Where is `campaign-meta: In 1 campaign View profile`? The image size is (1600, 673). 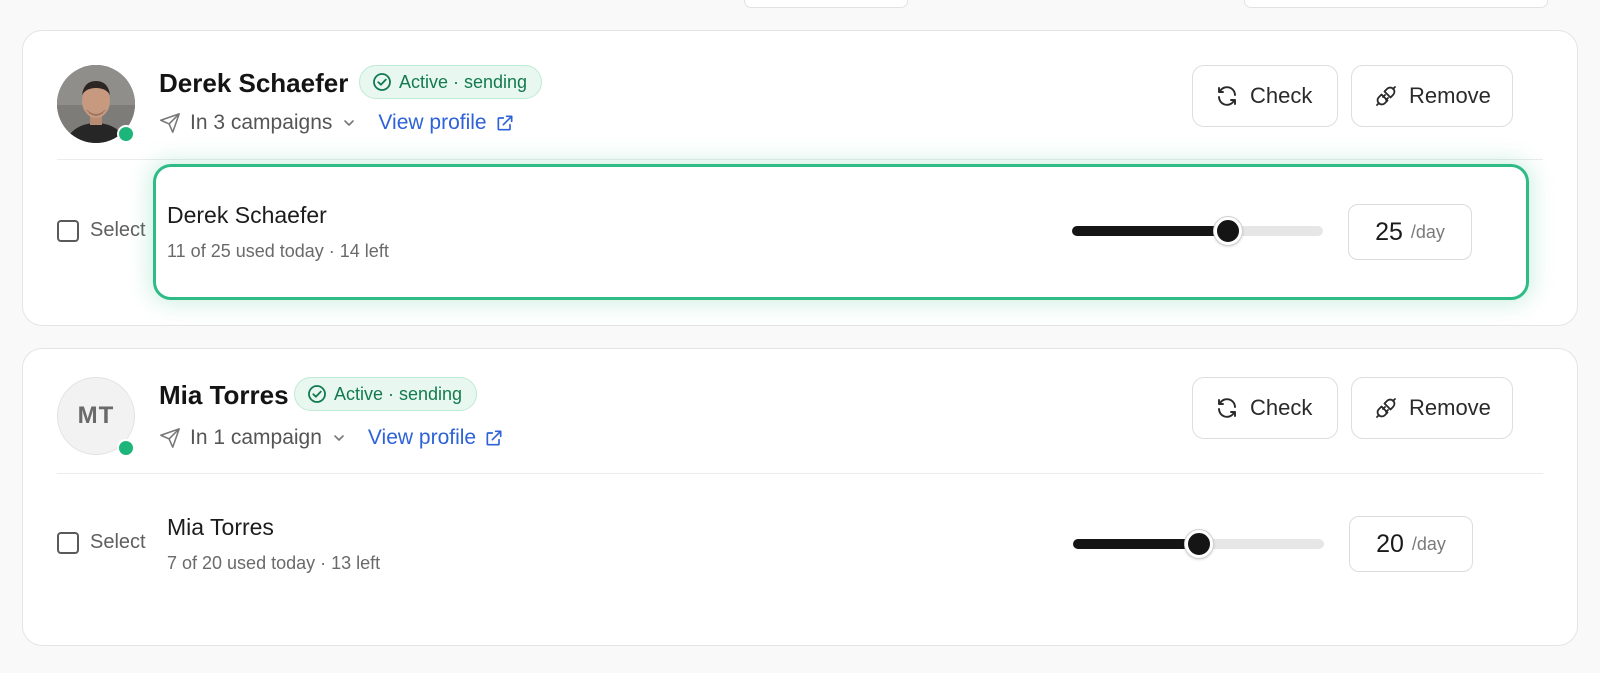 campaign-meta: In 1 campaign View profile is located at coordinates (331, 438).